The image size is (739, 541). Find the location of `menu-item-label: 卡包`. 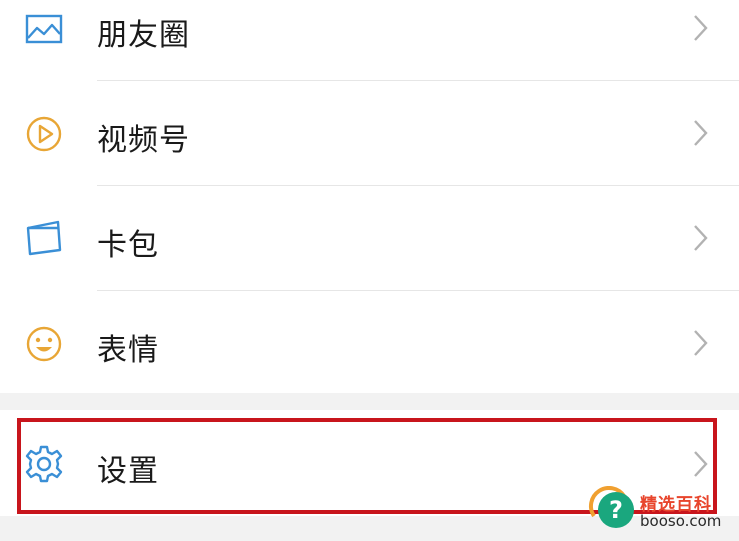

menu-item-label: 卡包 is located at coordinates (128, 245).